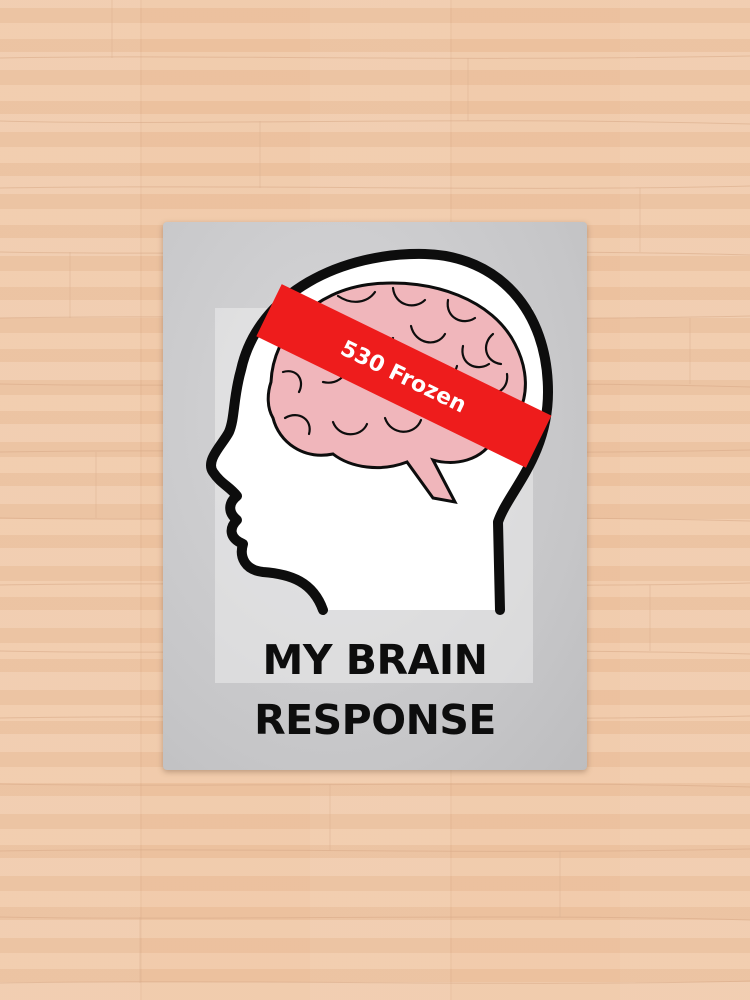  What do you see at coordinates (375, 720) in the screenshot?
I see `caption-line-2: RESPONSE` at bounding box center [375, 720].